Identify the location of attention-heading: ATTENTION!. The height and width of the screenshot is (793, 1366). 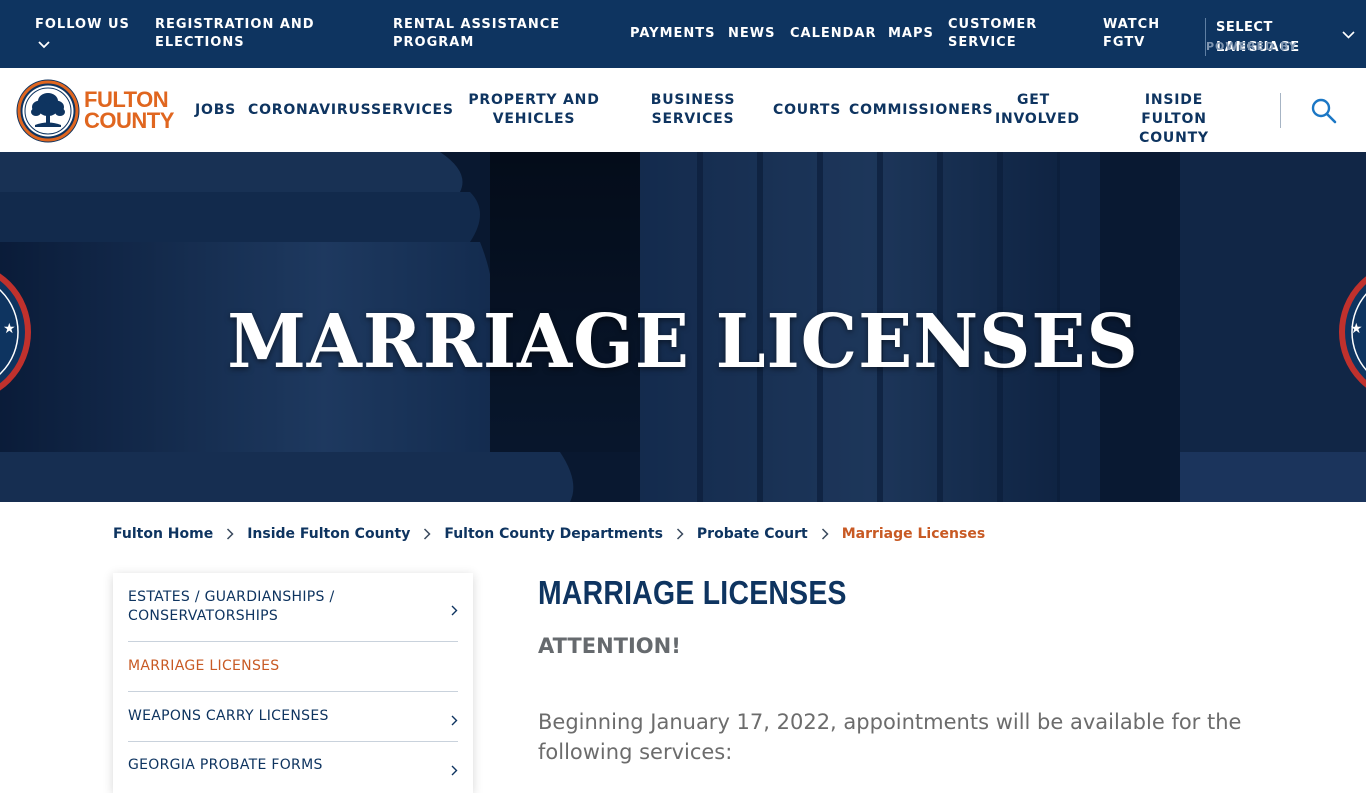
(609, 646).